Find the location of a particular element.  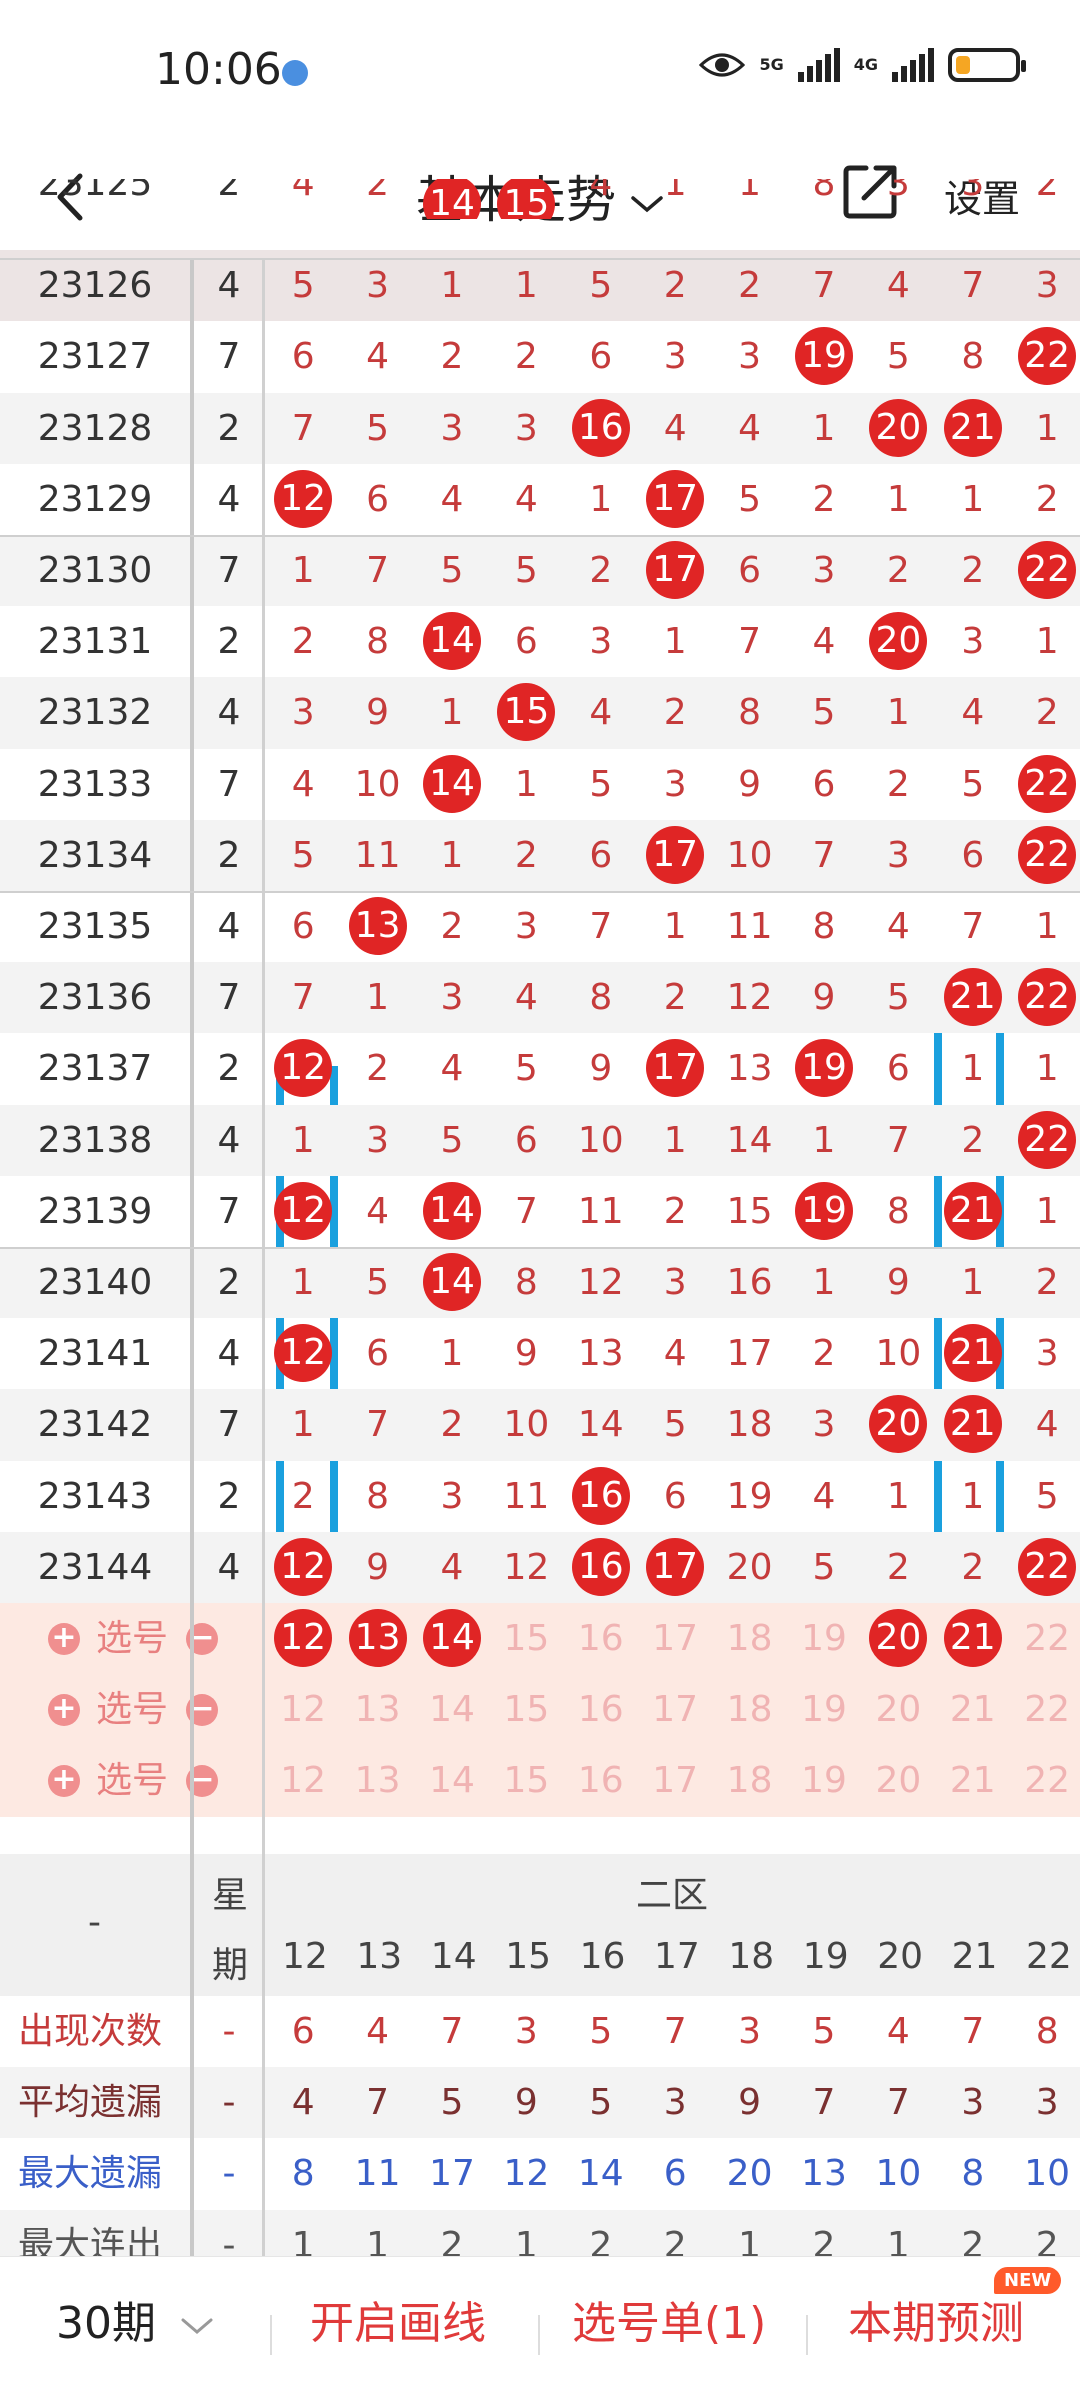

weekday-value: 4 is located at coordinates (229, 286).